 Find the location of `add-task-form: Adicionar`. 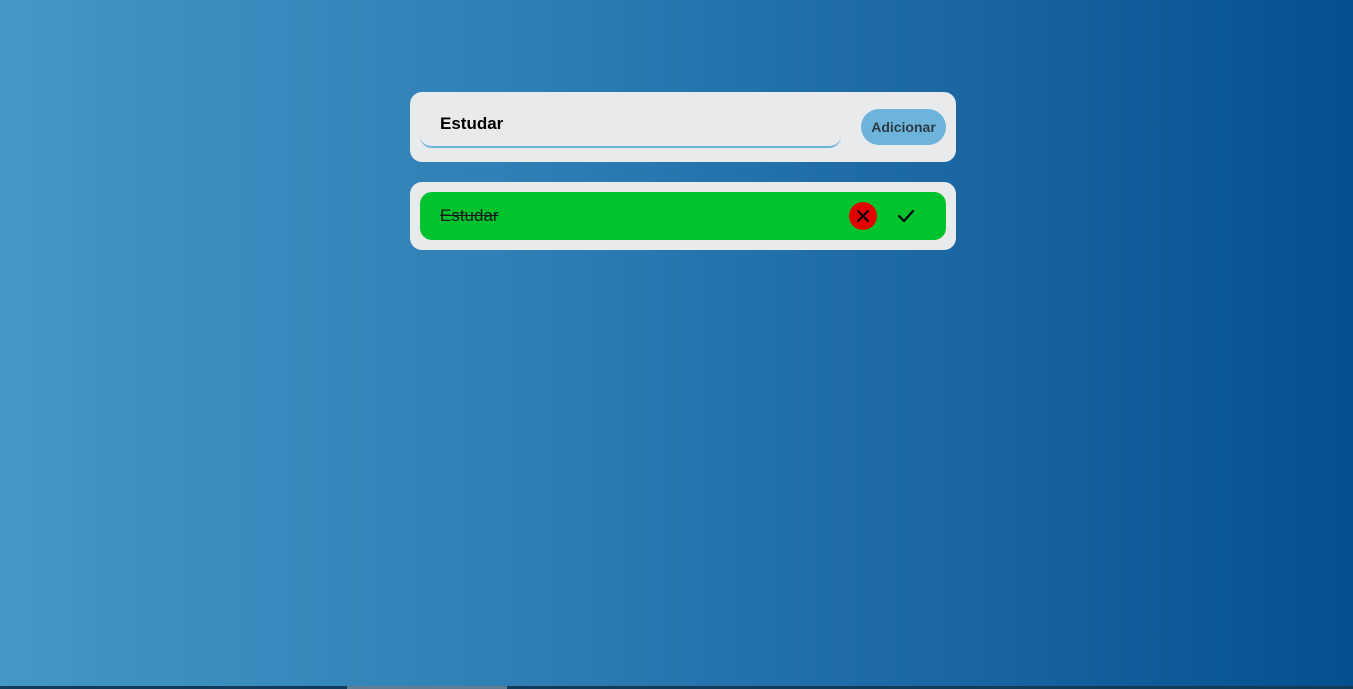

add-task-form: Adicionar is located at coordinates (683, 127).